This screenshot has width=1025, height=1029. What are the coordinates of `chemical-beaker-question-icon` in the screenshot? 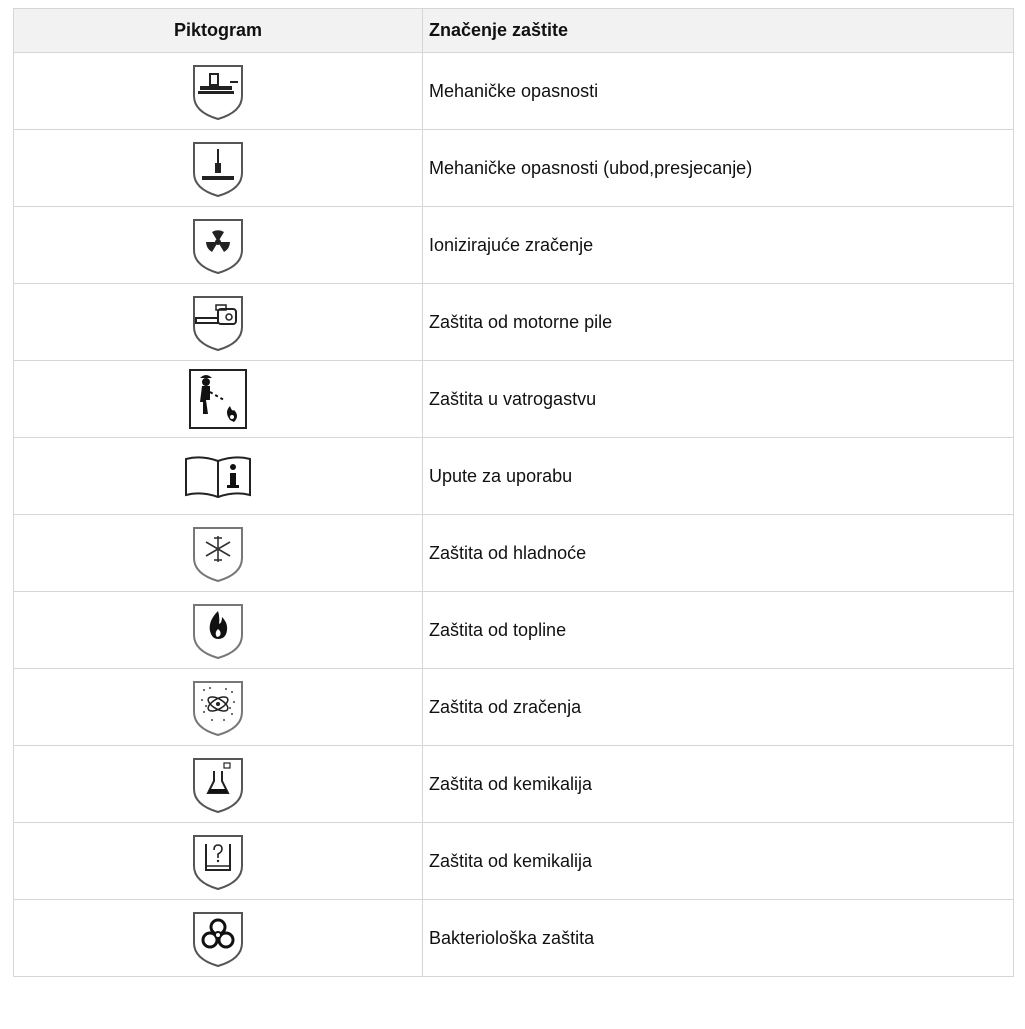 It's located at (218, 863).